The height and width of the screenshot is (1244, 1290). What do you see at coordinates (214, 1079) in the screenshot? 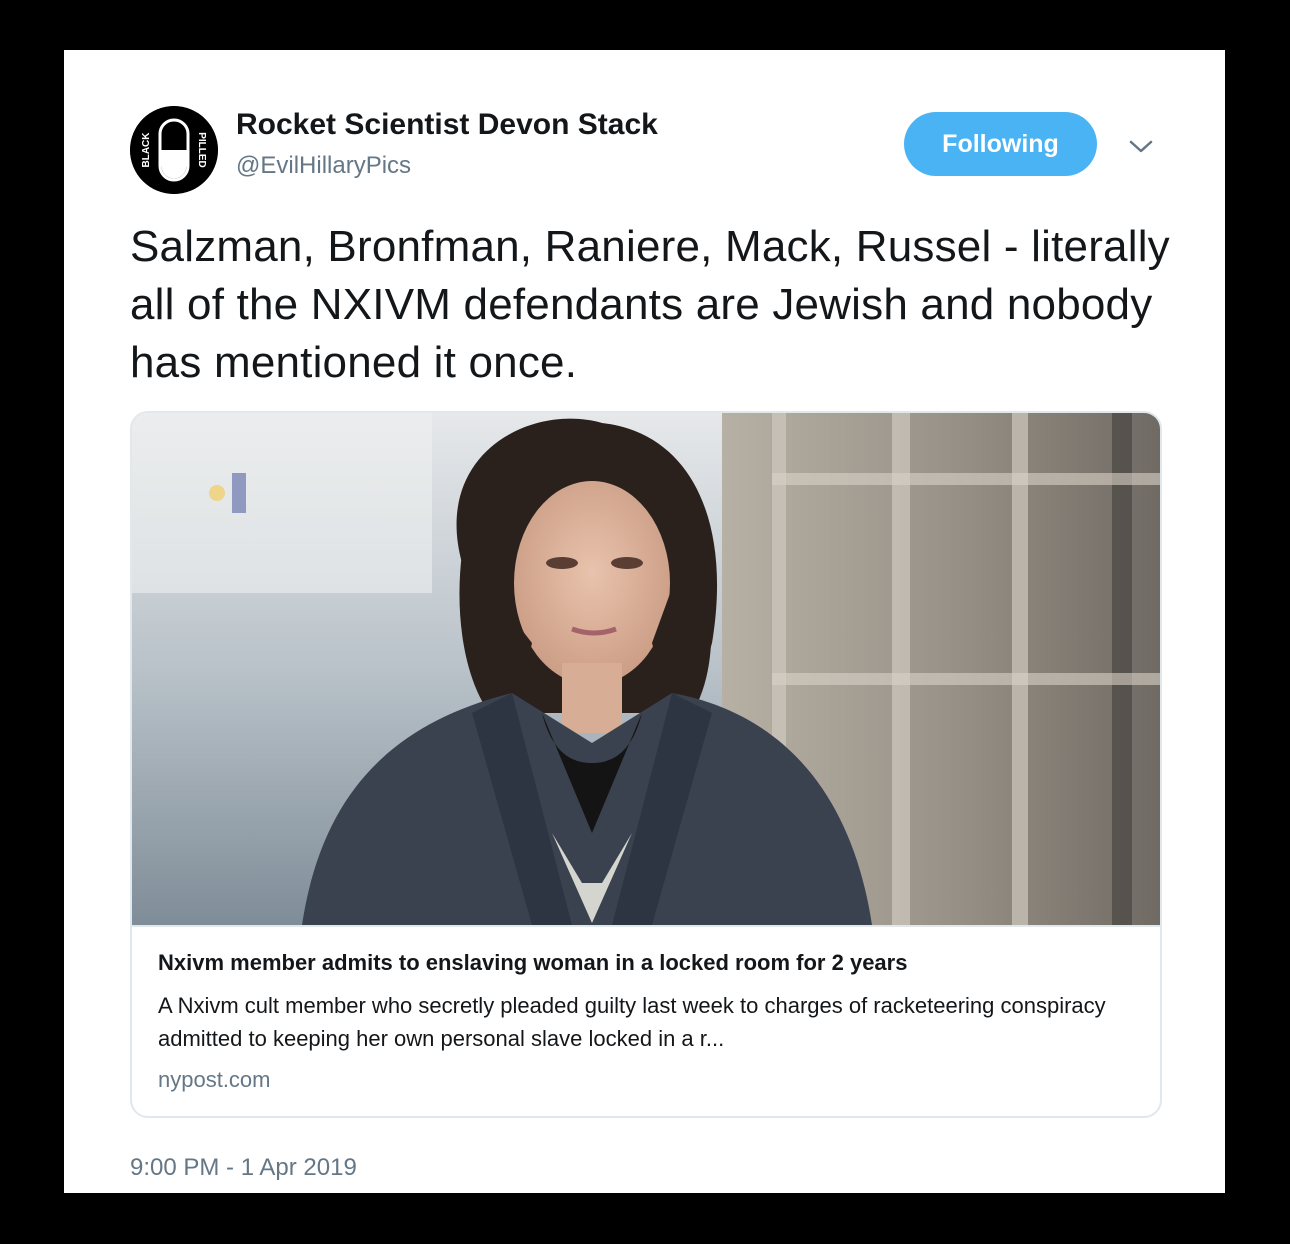
I see `card-domain: nypost.com` at bounding box center [214, 1079].